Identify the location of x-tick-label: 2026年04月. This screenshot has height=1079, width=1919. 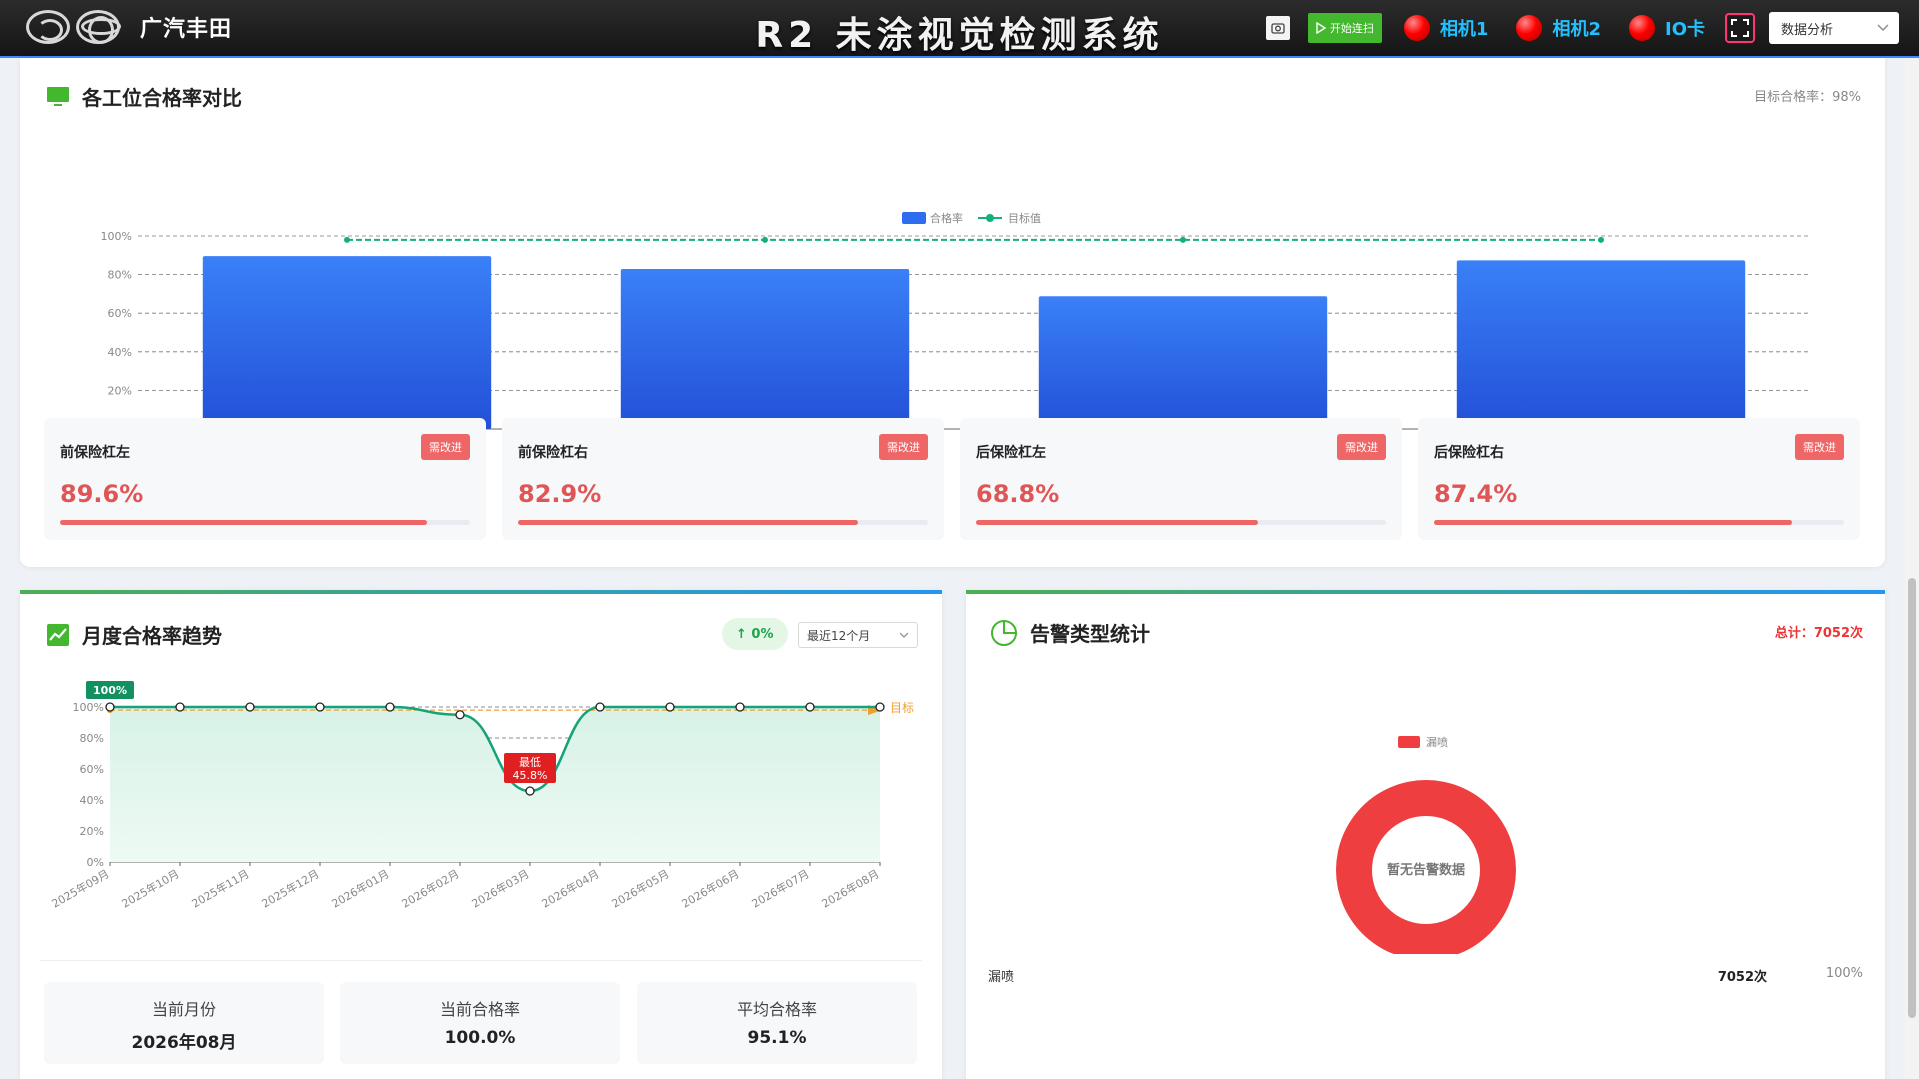
(570, 888).